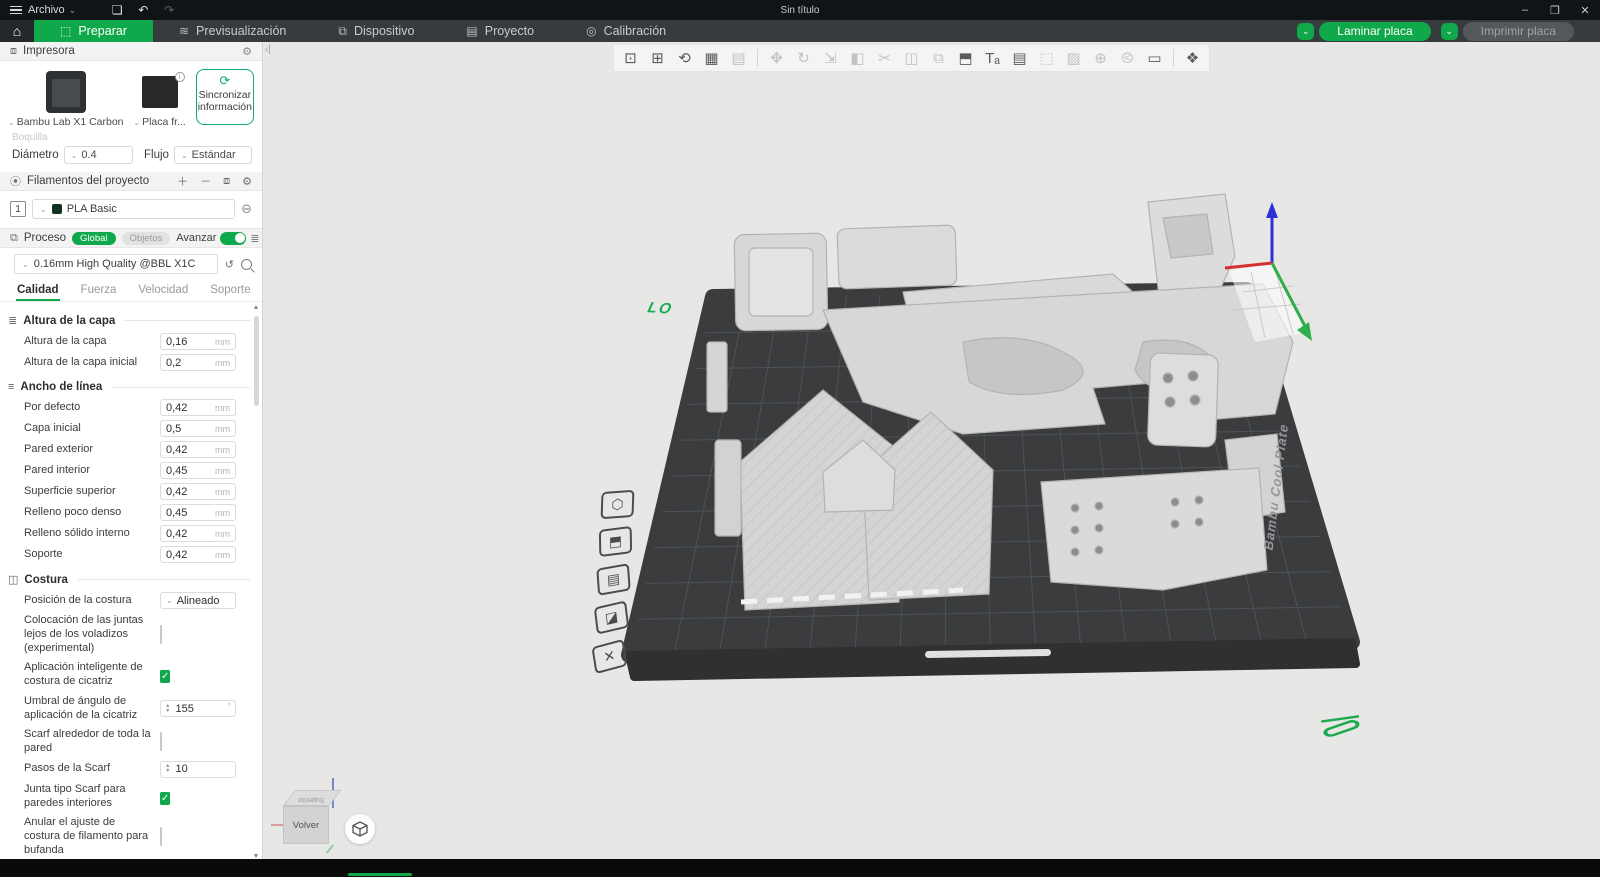 This screenshot has width=1600, height=877. I want to click on home-button: ⌂, so click(17, 31).